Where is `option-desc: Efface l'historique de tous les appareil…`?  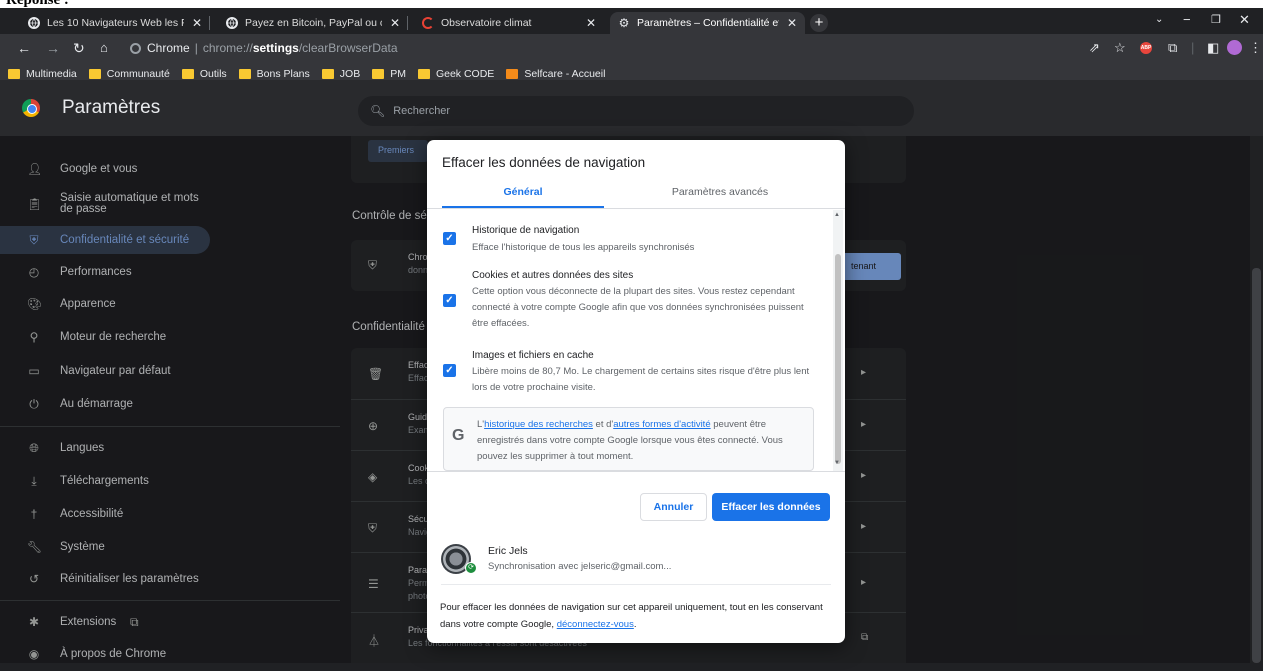
option-desc: Efface l'historique de tous les appareil… is located at coordinates (583, 247).